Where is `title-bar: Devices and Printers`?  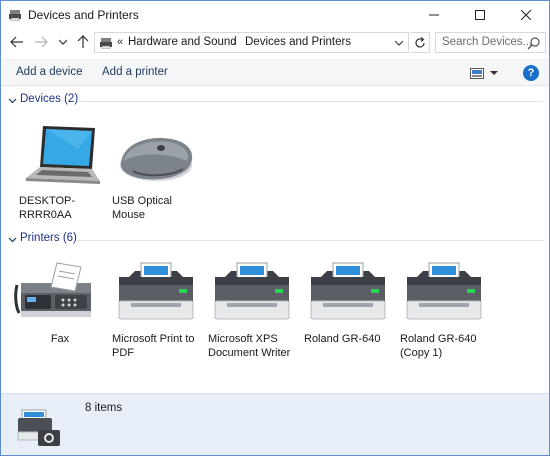
title-bar: Devices and Printers is located at coordinates (275, 15).